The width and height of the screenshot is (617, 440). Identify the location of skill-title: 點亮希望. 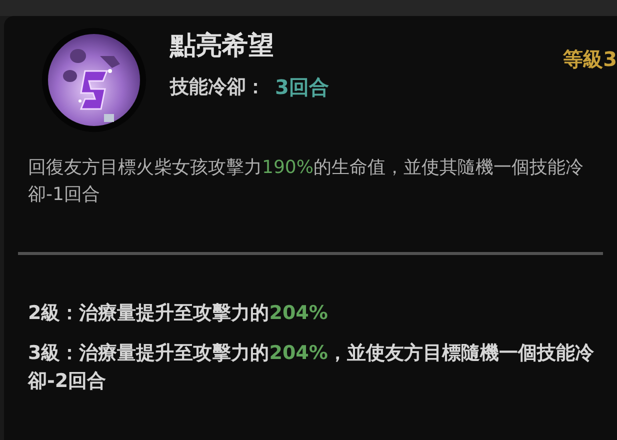
(222, 46).